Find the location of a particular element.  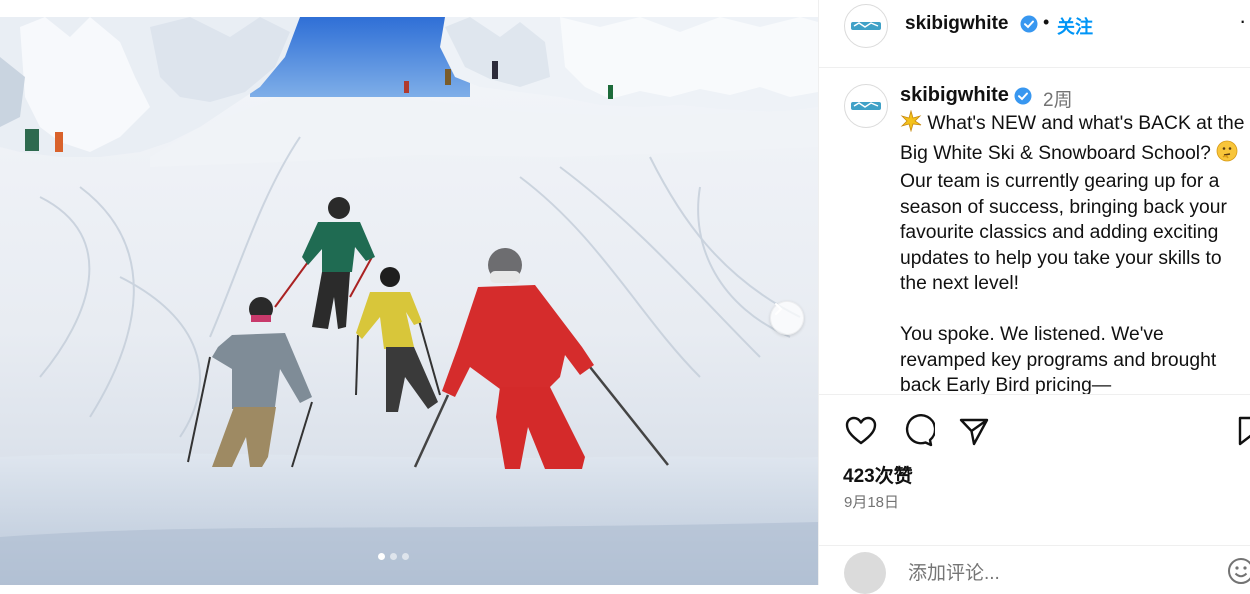

share-button is located at coordinates (974, 431).